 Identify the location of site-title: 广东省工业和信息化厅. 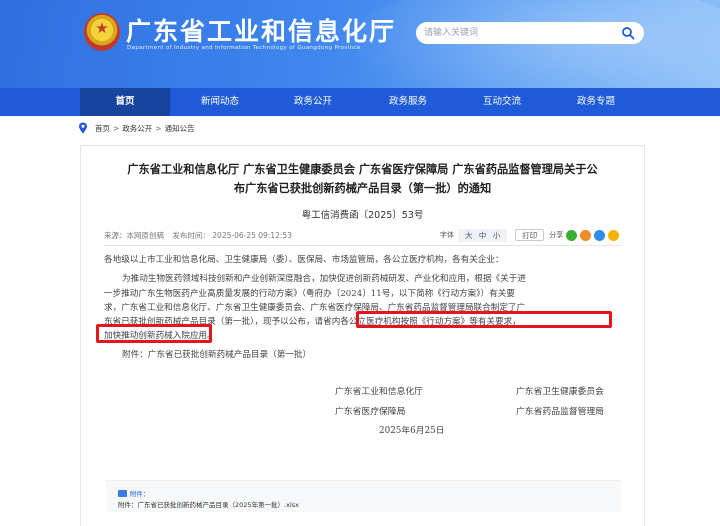
(261, 30).